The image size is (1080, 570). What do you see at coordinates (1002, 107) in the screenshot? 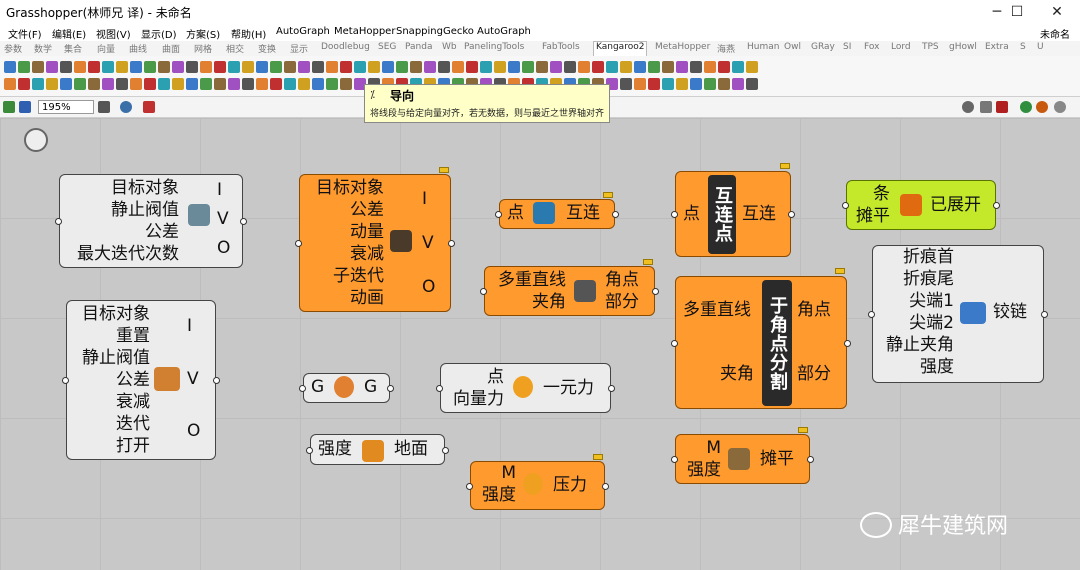
I see `shaded-icon` at bounding box center [1002, 107].